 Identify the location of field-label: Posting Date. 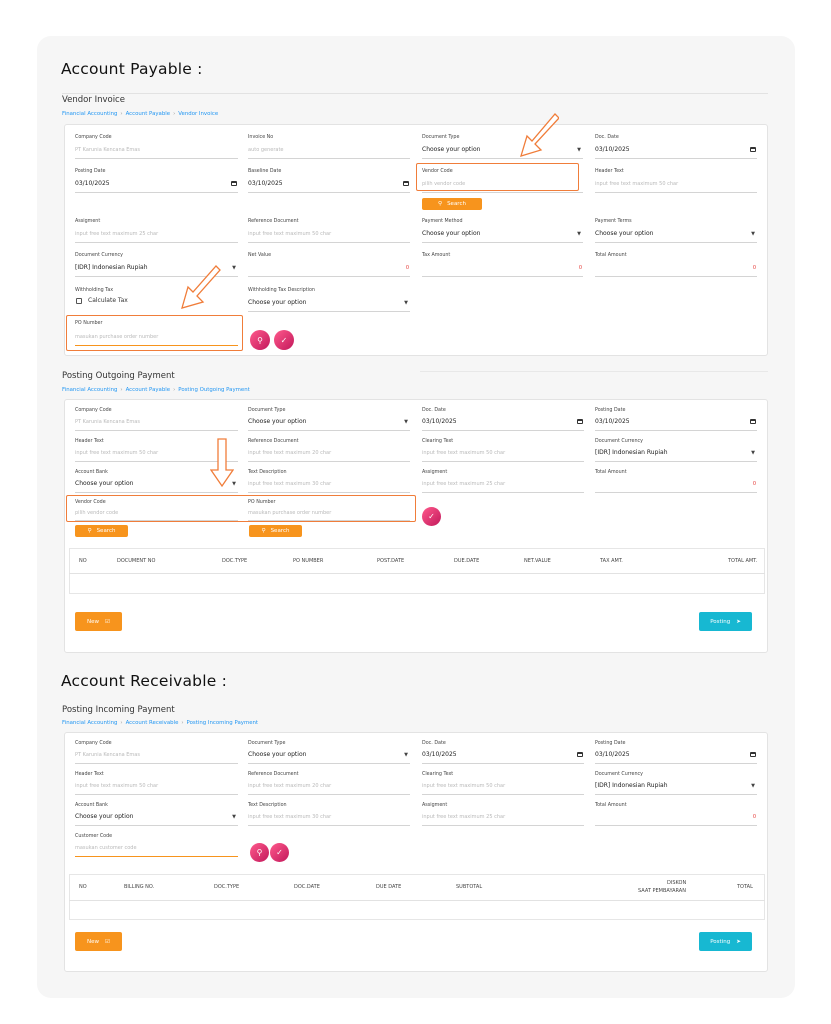
(610, 410).